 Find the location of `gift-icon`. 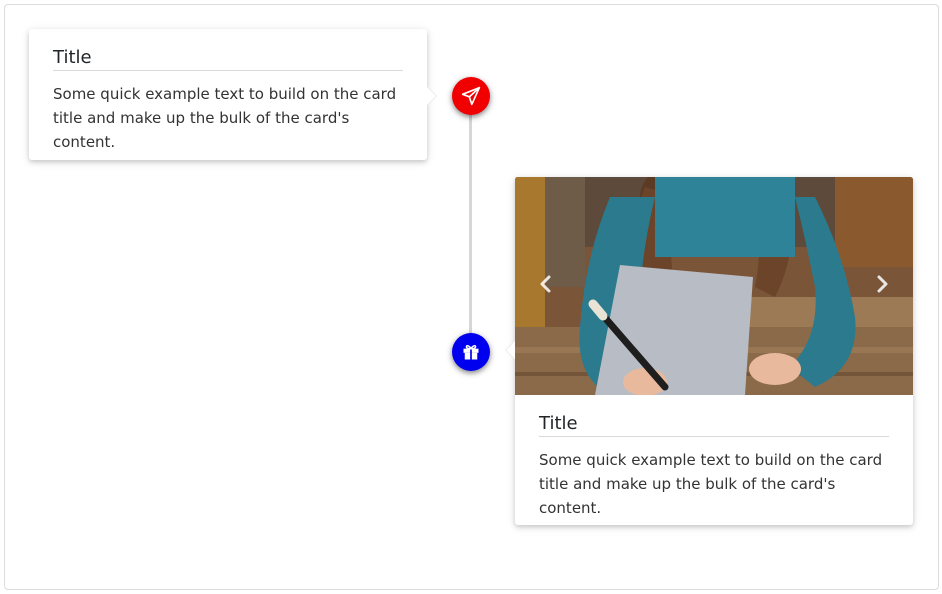

gift-icon is located at coordinates (471, 352).